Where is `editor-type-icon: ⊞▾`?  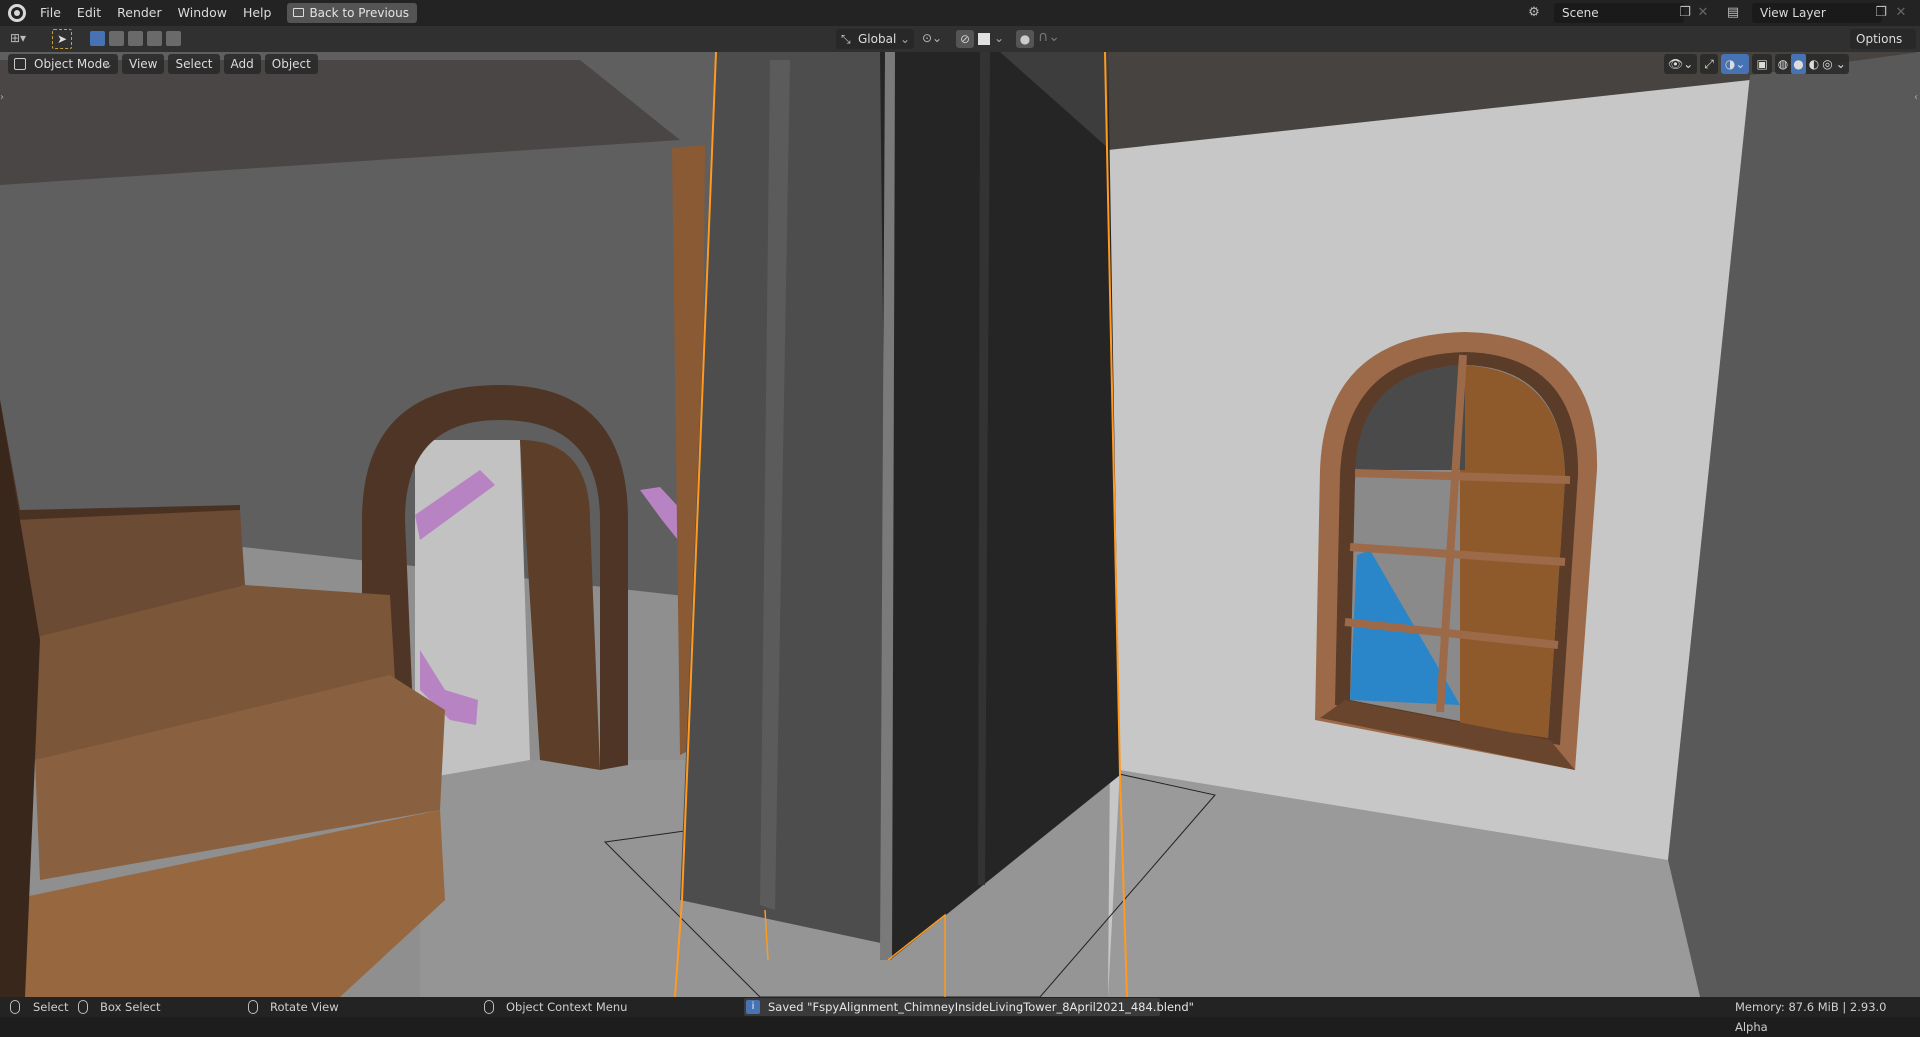
editor-type-icon: ⊞▾ is located at coordinates (23, 39).